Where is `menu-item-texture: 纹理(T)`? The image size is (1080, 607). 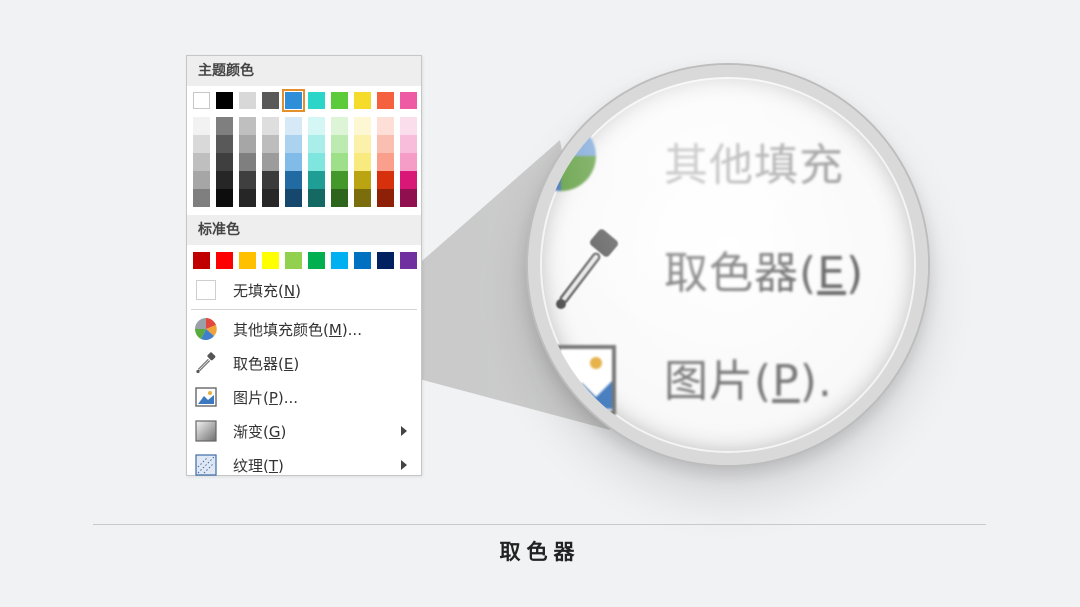
menu-item-texture: 纹理(T) is located at coordinates (304, 465).